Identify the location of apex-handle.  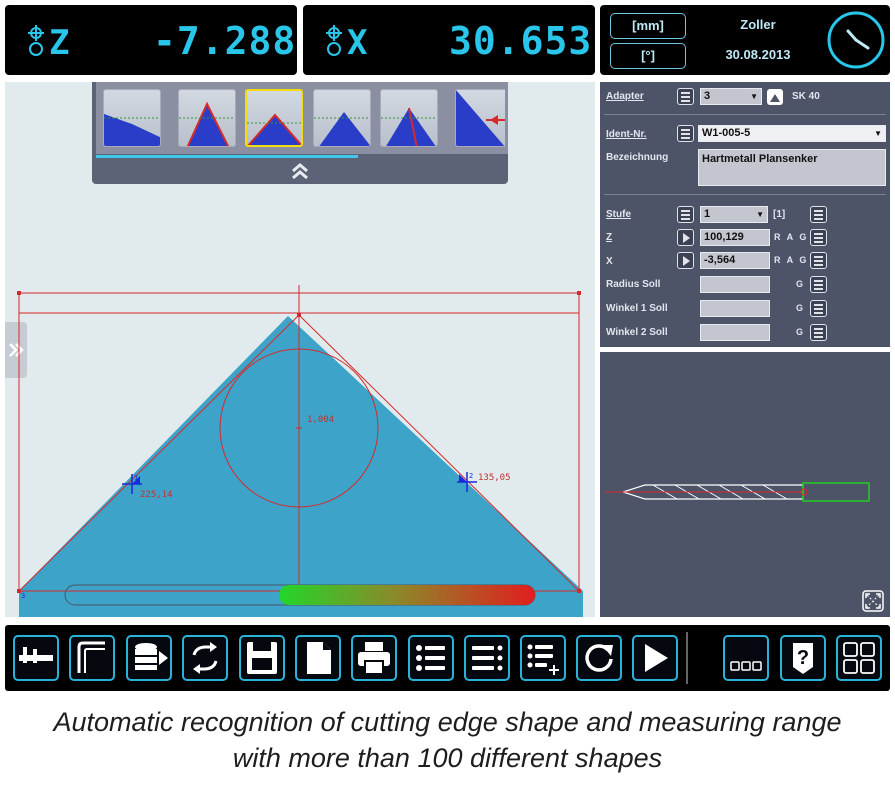
(299, 315).